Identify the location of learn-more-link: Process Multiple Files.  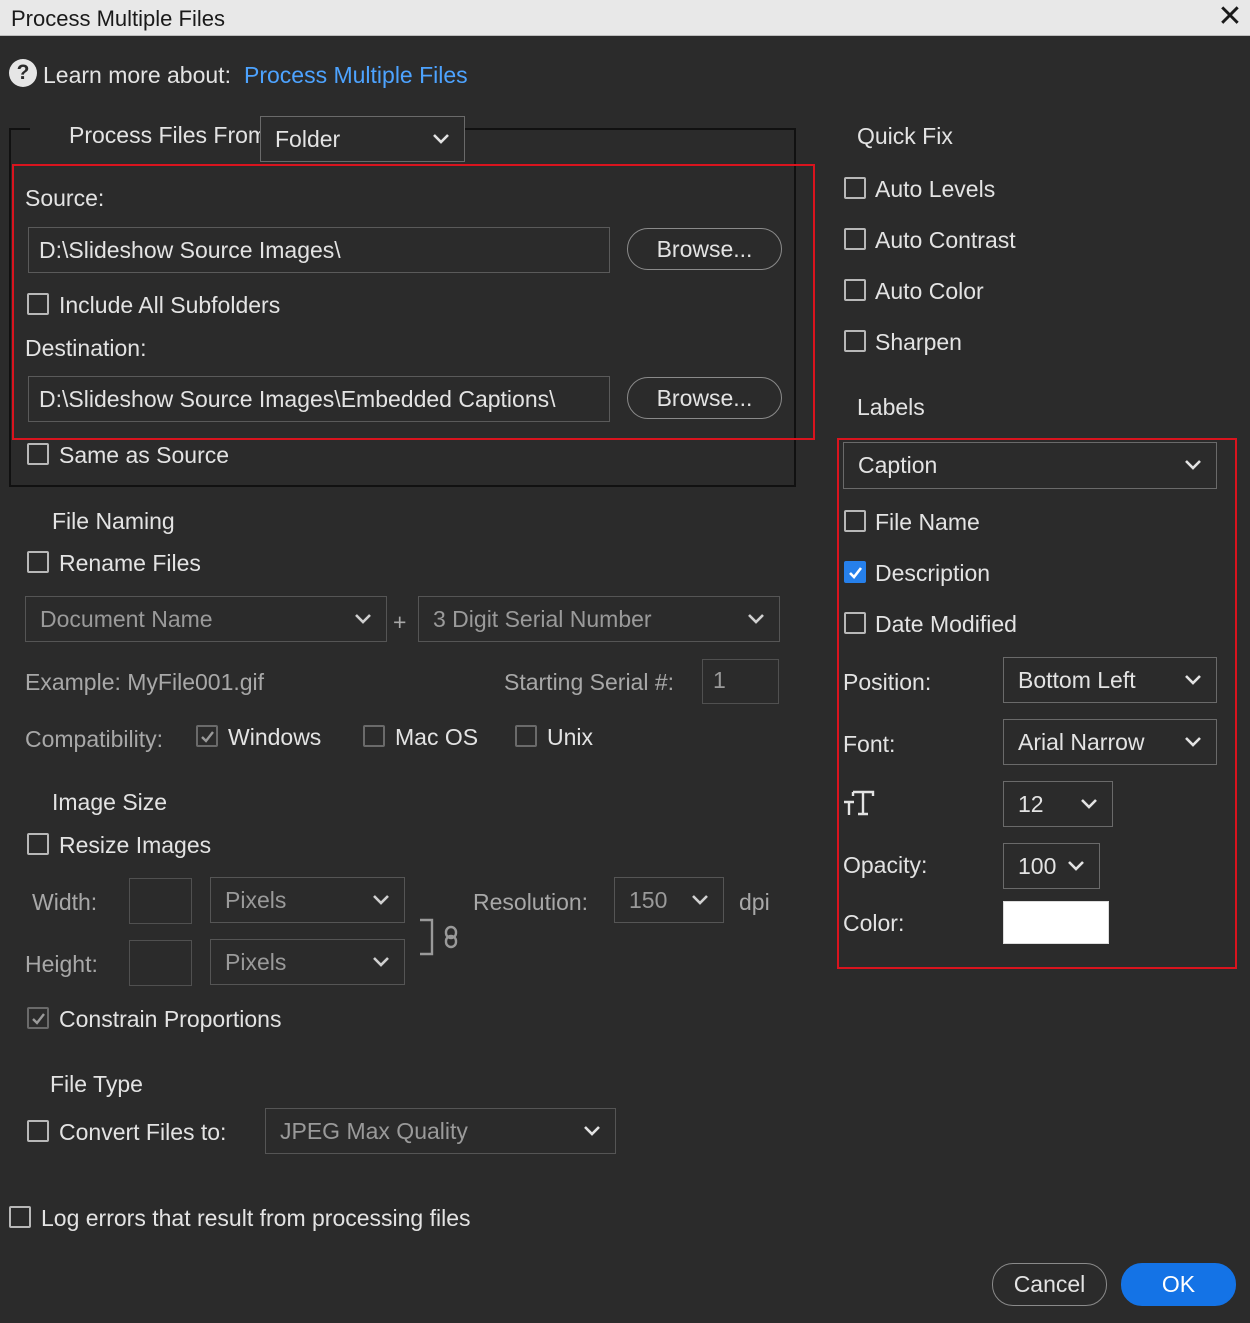
(356, 75).